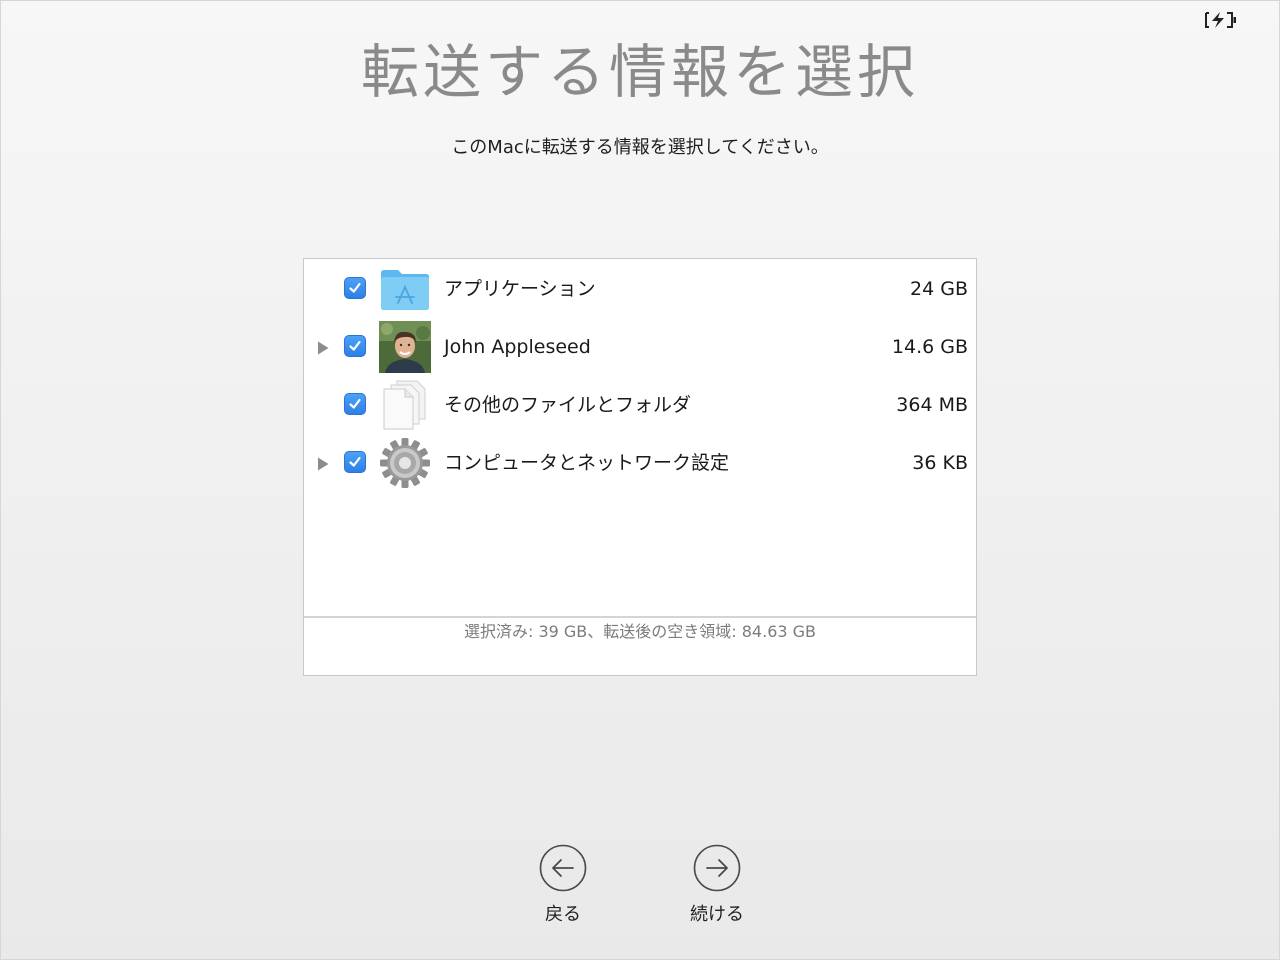 The image size is (1280, 960). I want to click on list-item-computer-settings: コンピュータとネットワーク設定 36 KB, so click(640, 463).